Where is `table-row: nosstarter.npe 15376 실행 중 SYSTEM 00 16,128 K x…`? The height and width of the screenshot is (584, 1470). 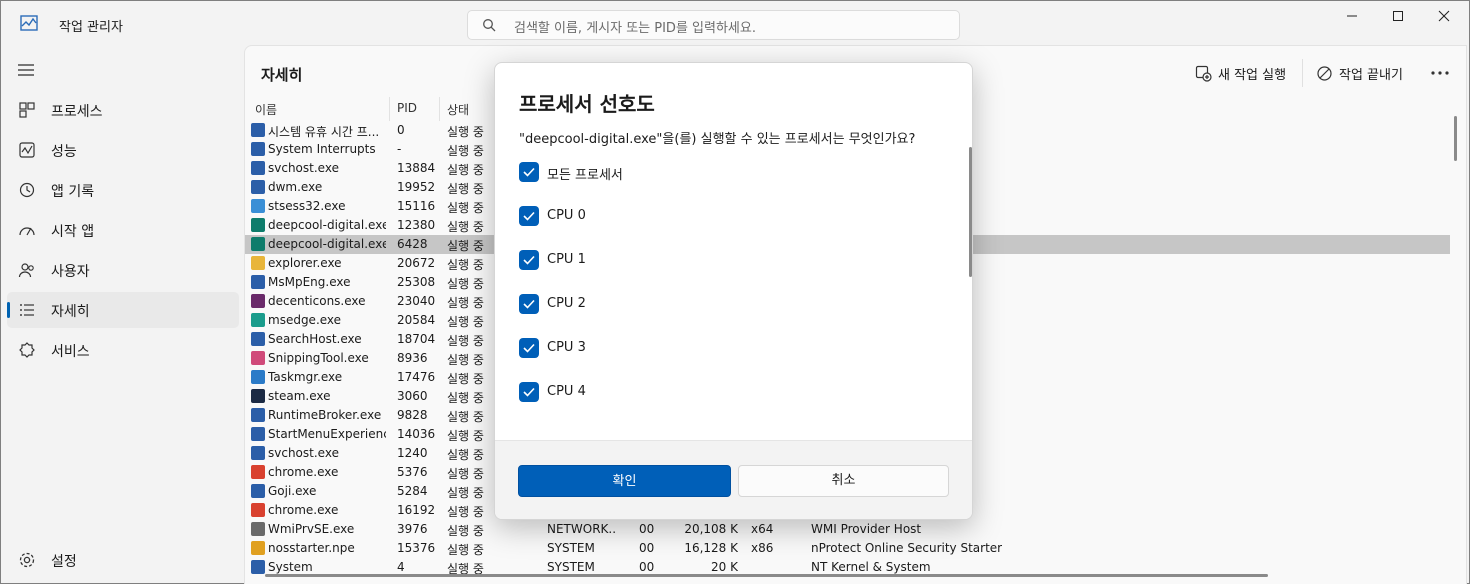 table-row: nosstarter.npe 15376 실행 중 SYSTEM 00 16,128 K x… is located at coordinates (847, 548).